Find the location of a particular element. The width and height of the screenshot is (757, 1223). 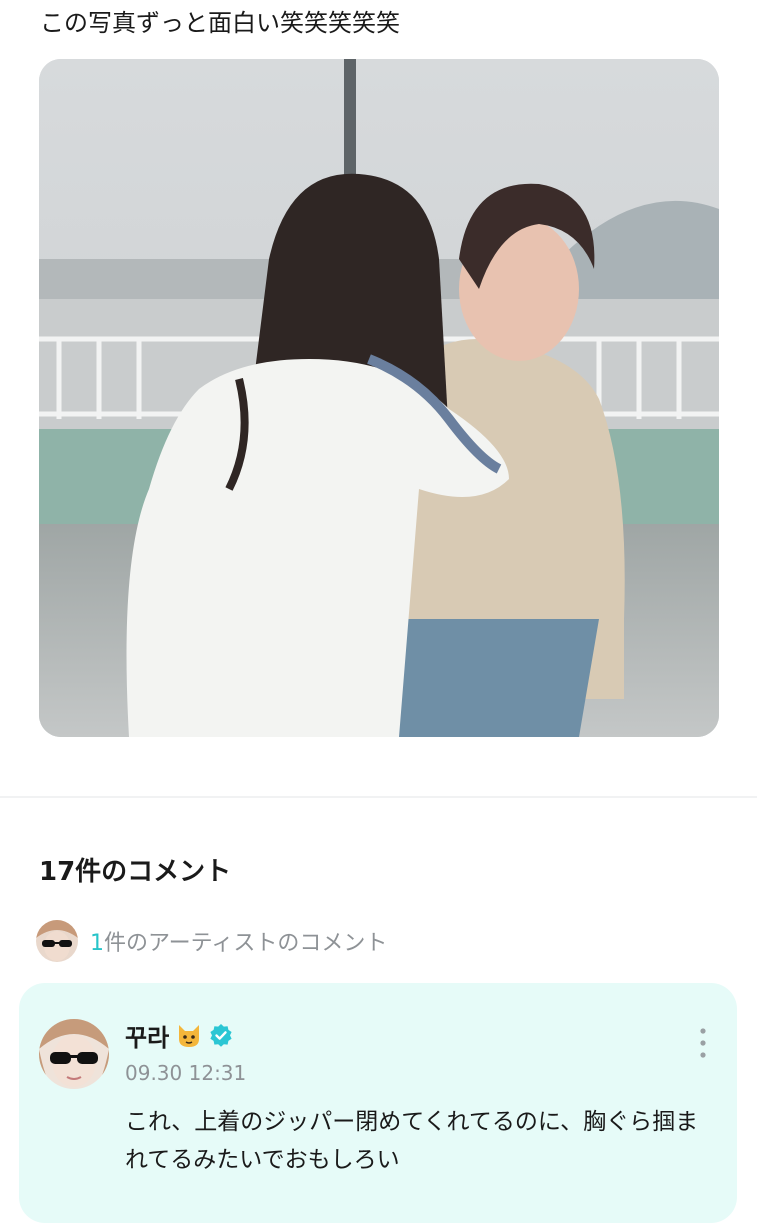

verified-check-icon is located at coordinates (221, 1035).